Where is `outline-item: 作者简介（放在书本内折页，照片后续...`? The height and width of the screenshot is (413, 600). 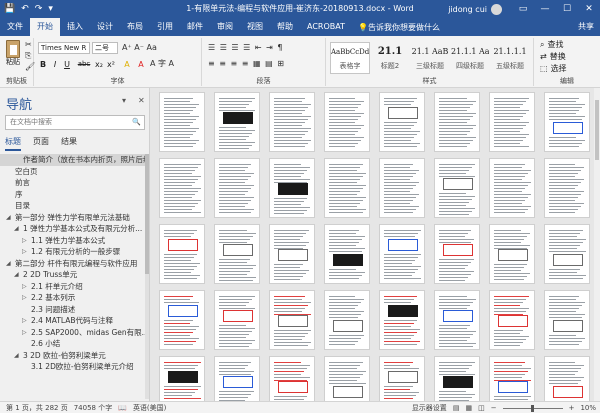 outline-item: 作者简介（放在书本内折页，照片后续... is located at coordinates (73, 160).